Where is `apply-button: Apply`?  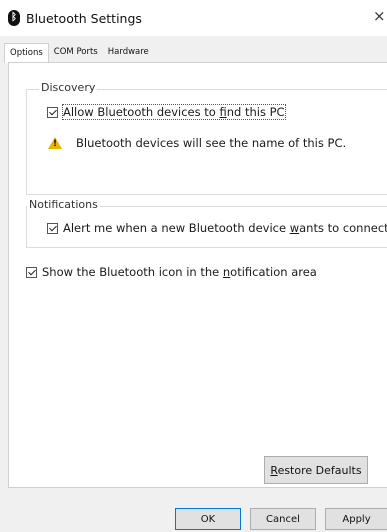
apply-button: Apply is located at coordinates (356, 519).